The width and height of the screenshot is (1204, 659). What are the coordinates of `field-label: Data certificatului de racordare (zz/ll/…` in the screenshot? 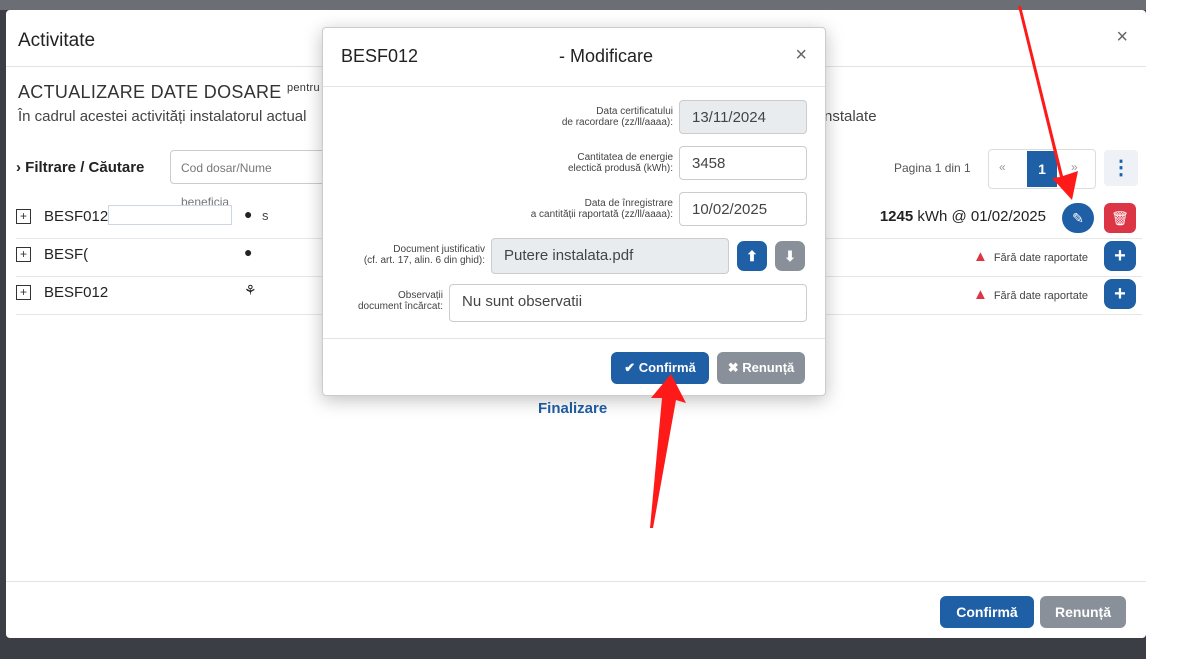 It's located at (578, 117).